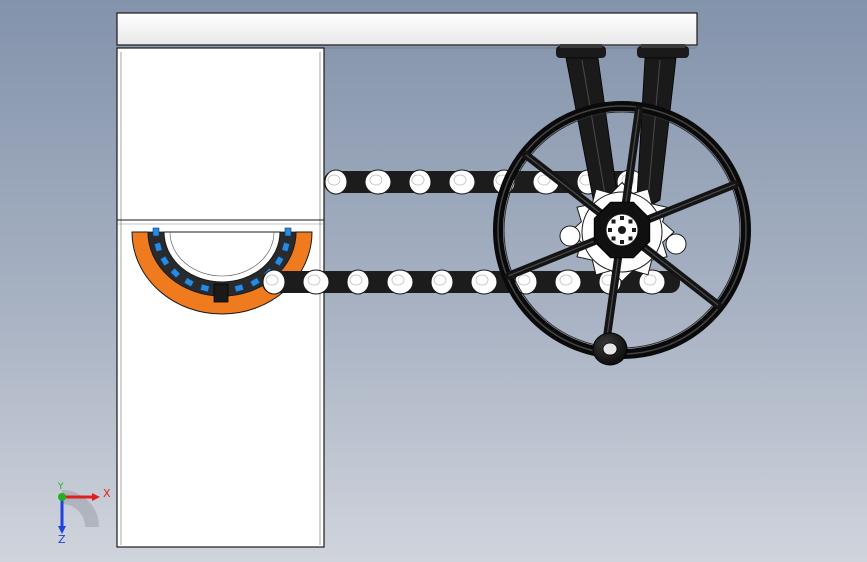 The image size is (867, 562). Describe the element at coordinates (62, 539) in the screenshot. I see `z-axis-label: Z` at that location.